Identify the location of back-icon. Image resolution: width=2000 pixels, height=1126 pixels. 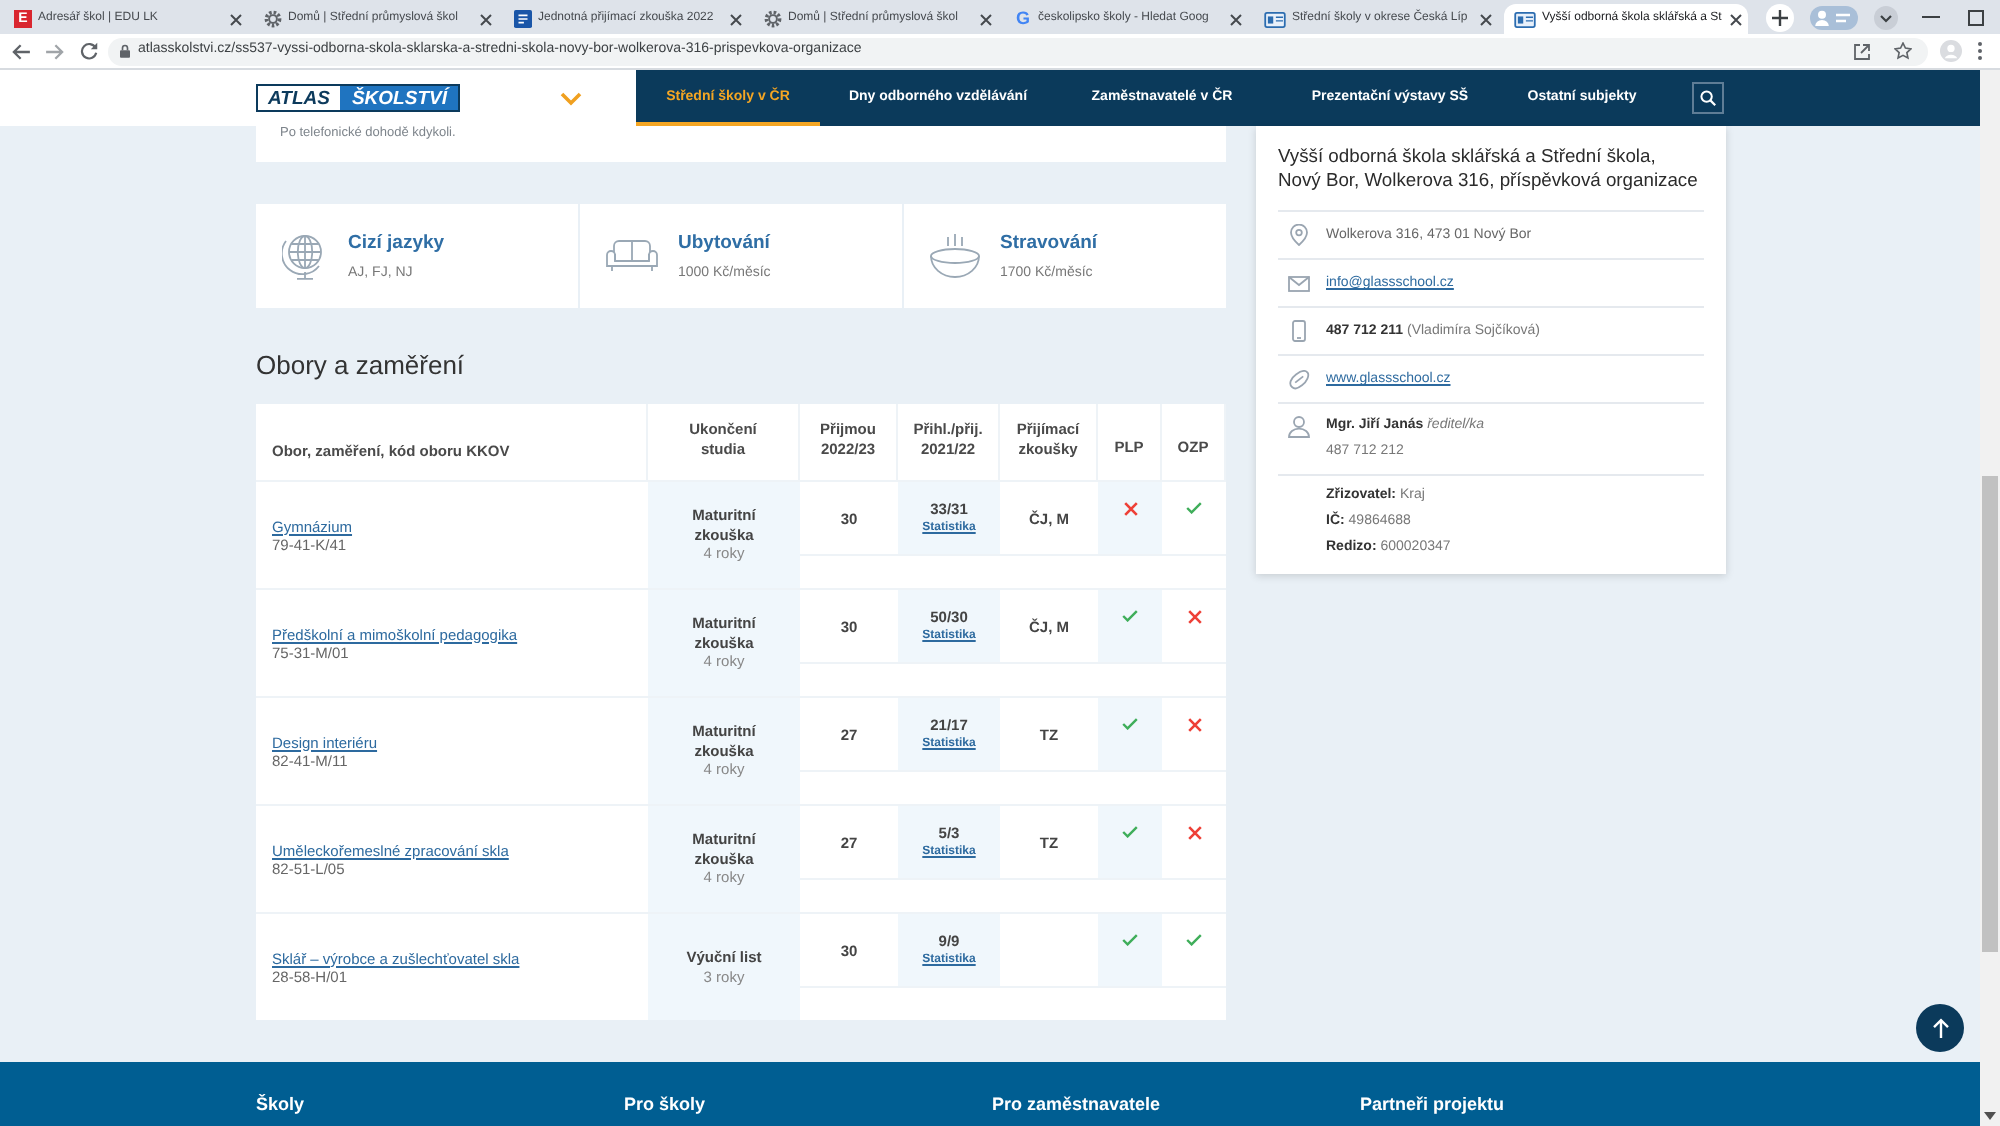
(21, 51).